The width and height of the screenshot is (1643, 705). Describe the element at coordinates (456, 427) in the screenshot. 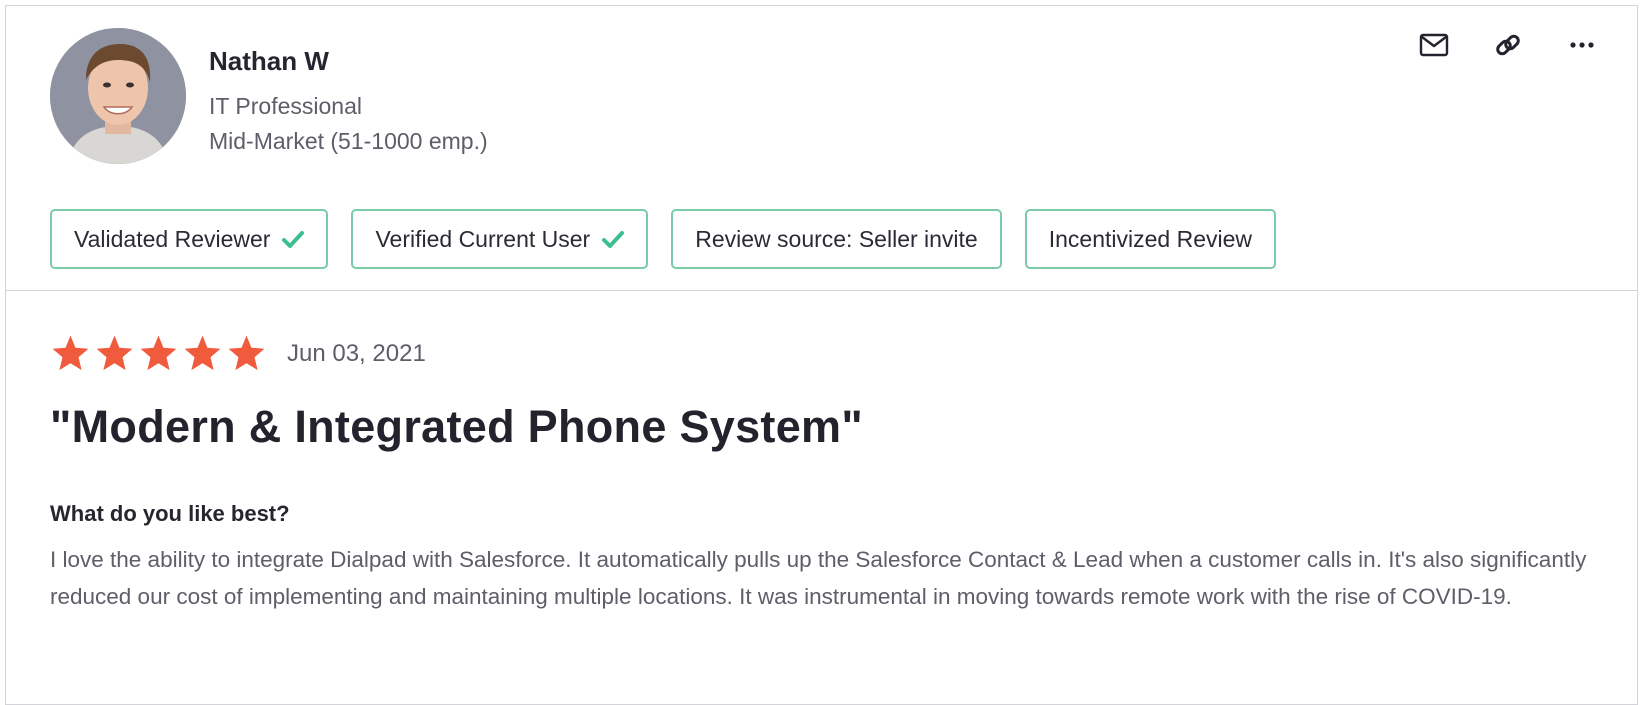

I see `review-title: "Modern & Integrated Phone System"` at that location.